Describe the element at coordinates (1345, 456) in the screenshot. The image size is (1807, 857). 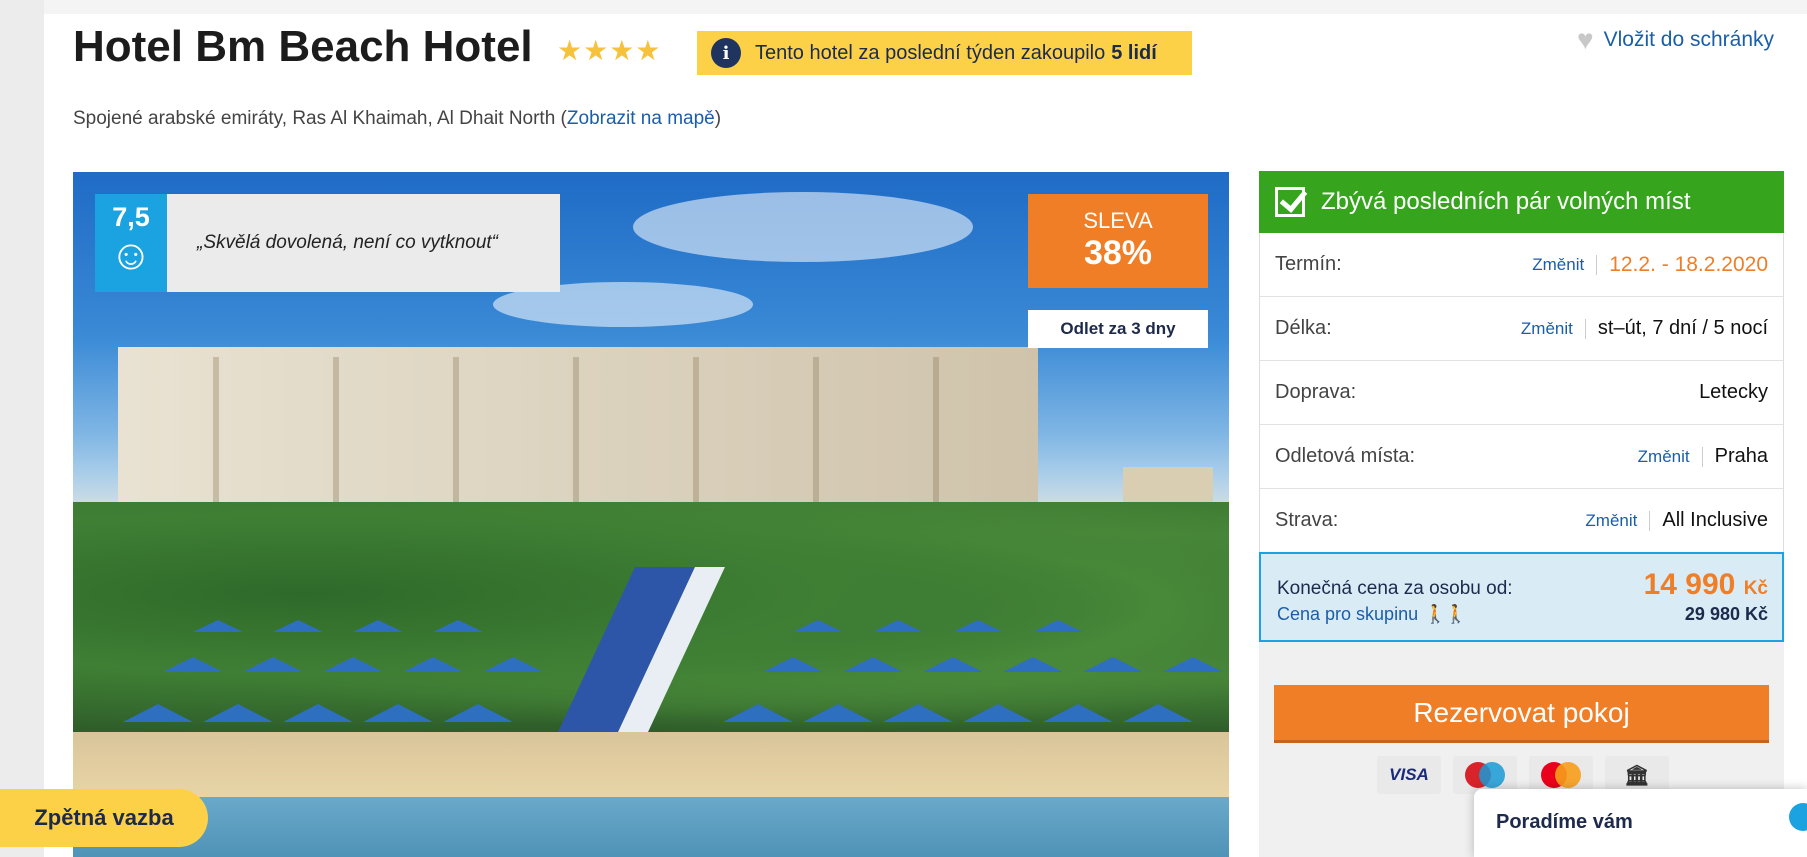
I see `row-label: Odletová místa:` at that location.